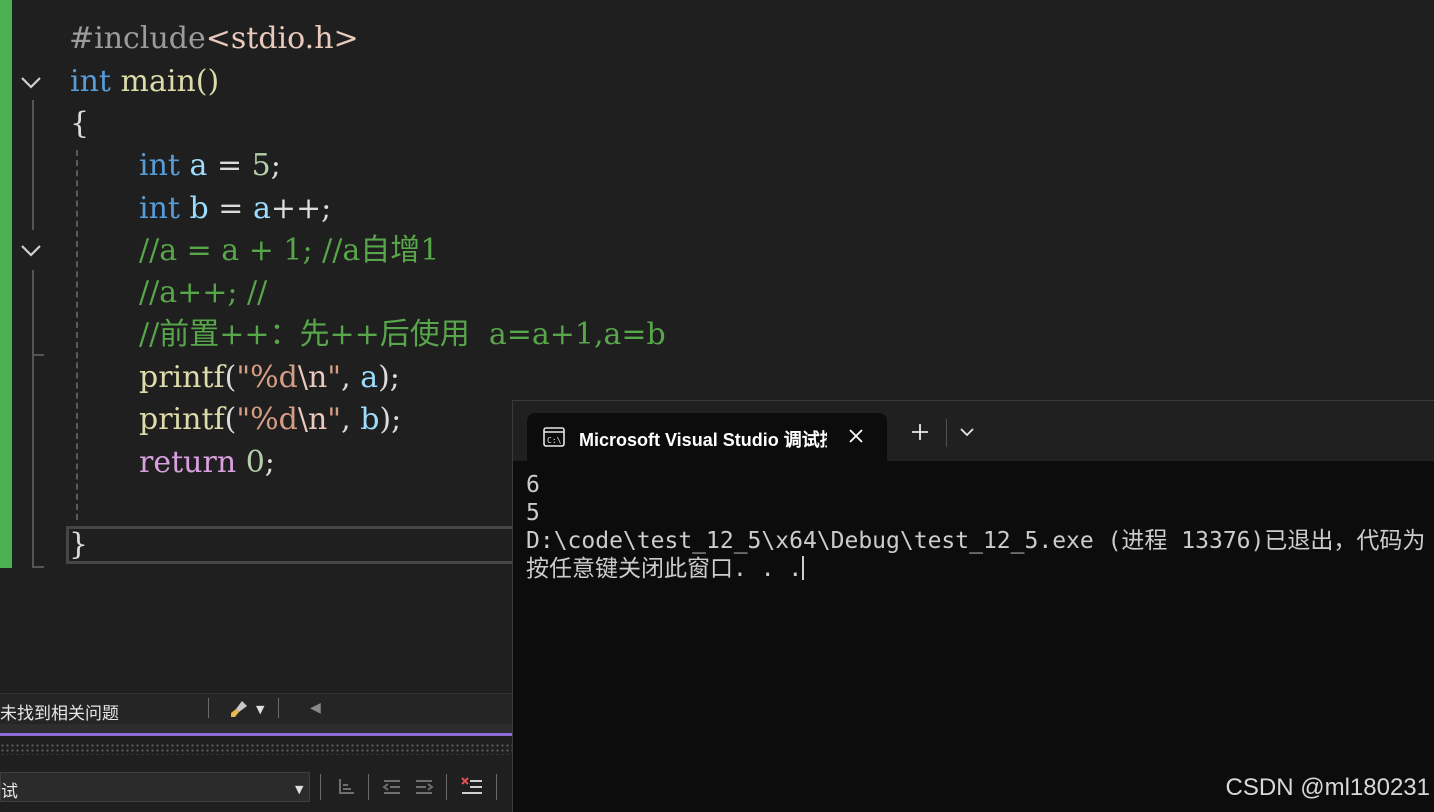 This screenshot has width=1434, height=812. Describe the element at coordinates (392, 787) in the screenshot. I see `previous-message-icon` at that location.